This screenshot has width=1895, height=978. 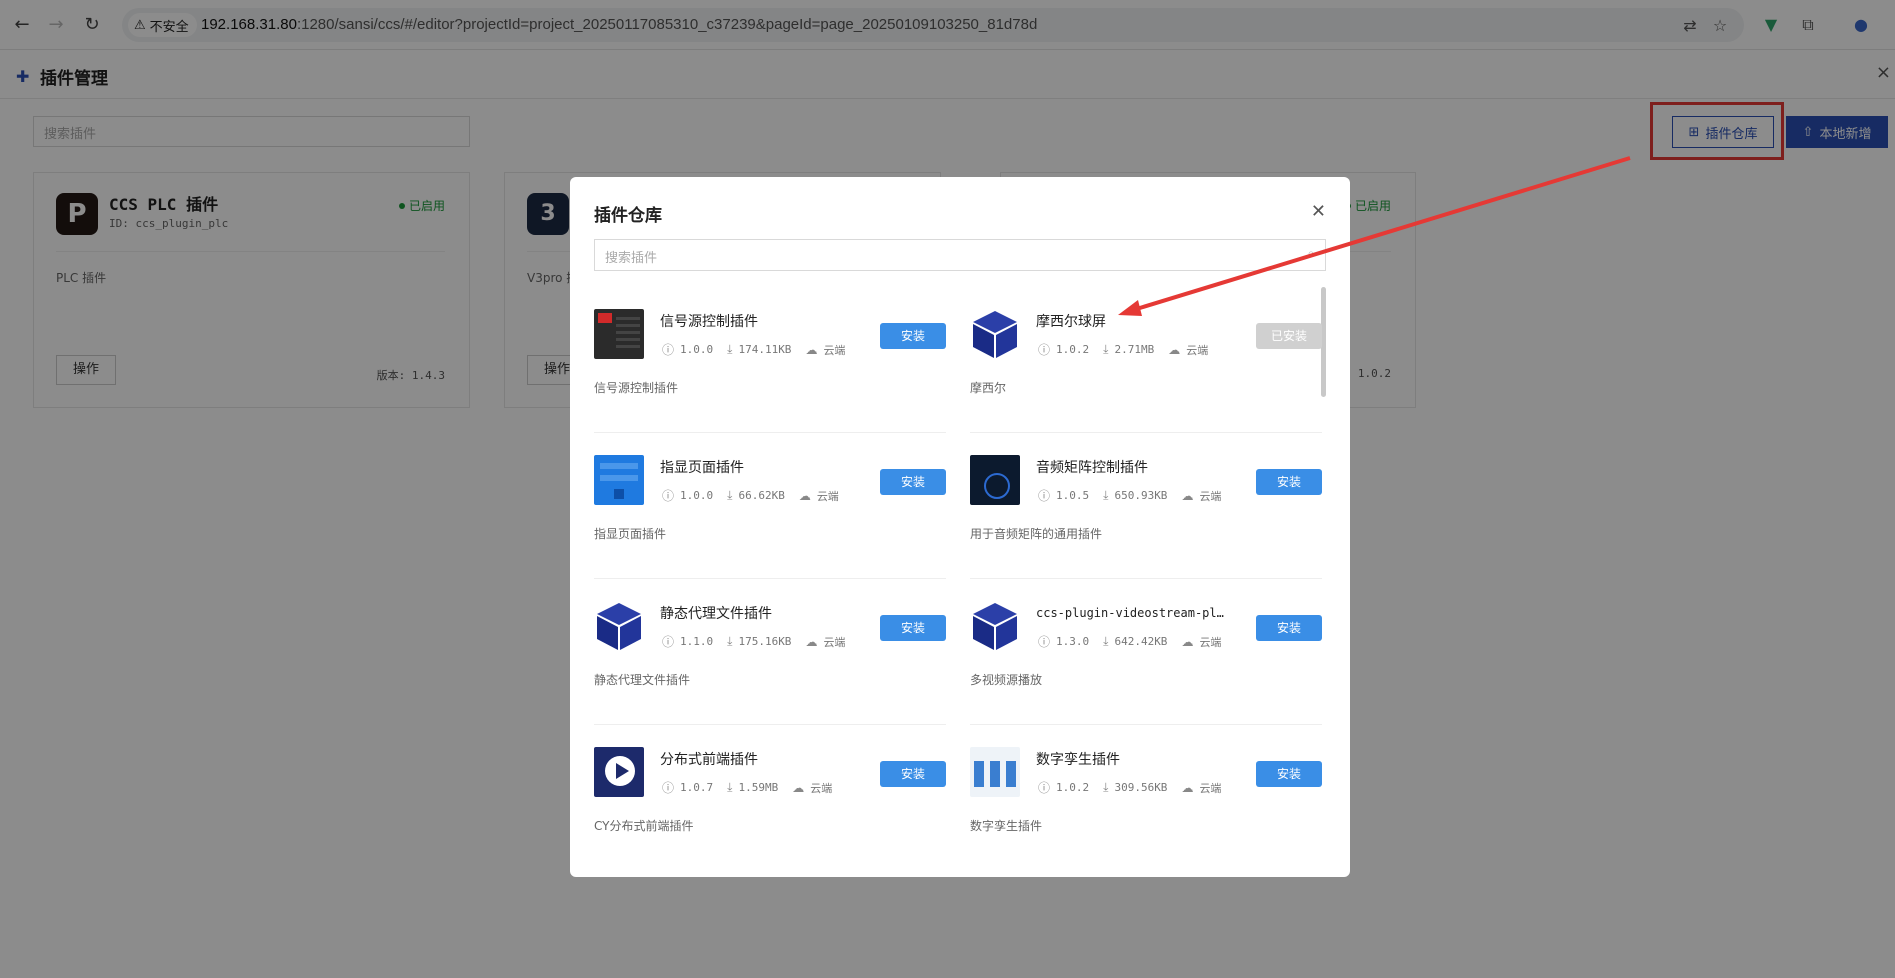 What do you see at coordinates (988, 388) in the screenshot?
I see `repo-plugin-desc: 摩西尔` at bounding box center [988, 388].